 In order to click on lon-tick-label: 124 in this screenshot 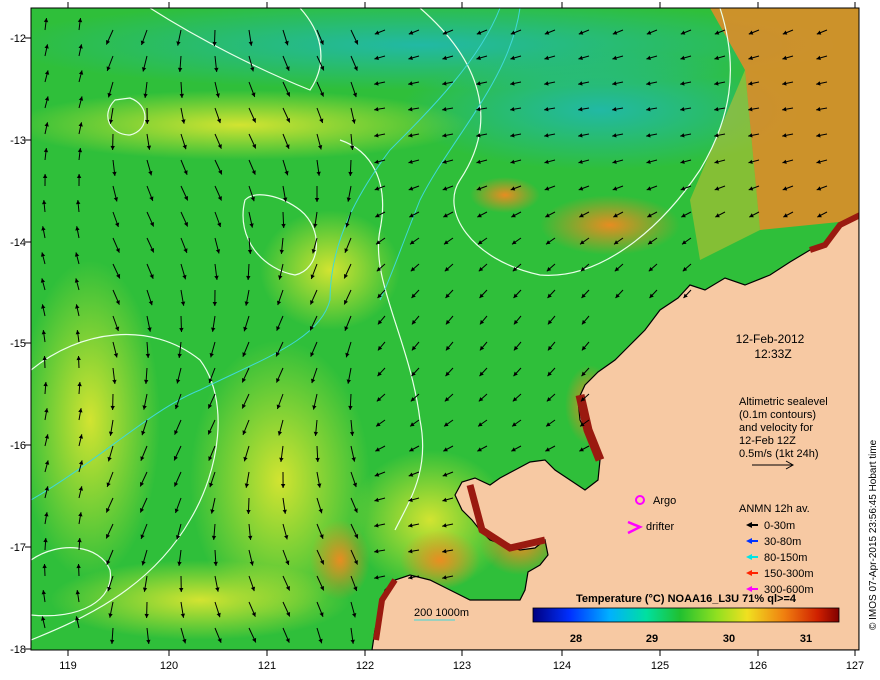, I will do `click(562, 666)`.